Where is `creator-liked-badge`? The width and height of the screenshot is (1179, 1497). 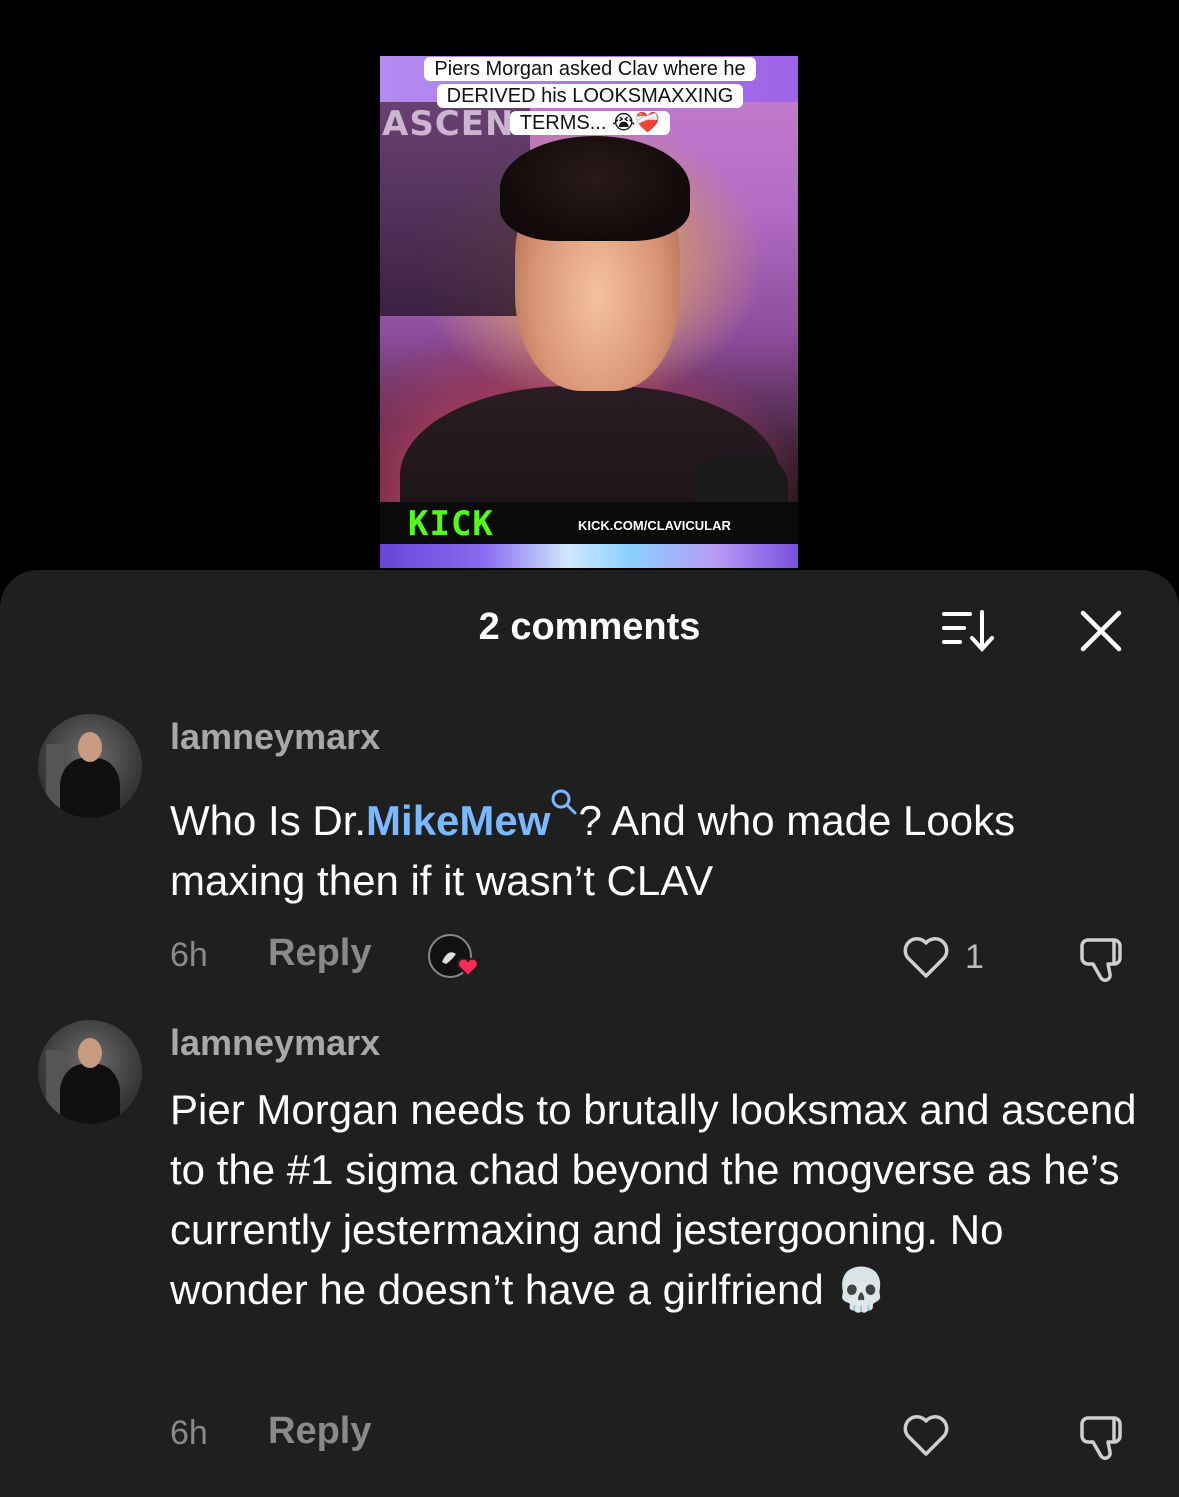 creator-liked-badge is located at coordinates (457, 957).